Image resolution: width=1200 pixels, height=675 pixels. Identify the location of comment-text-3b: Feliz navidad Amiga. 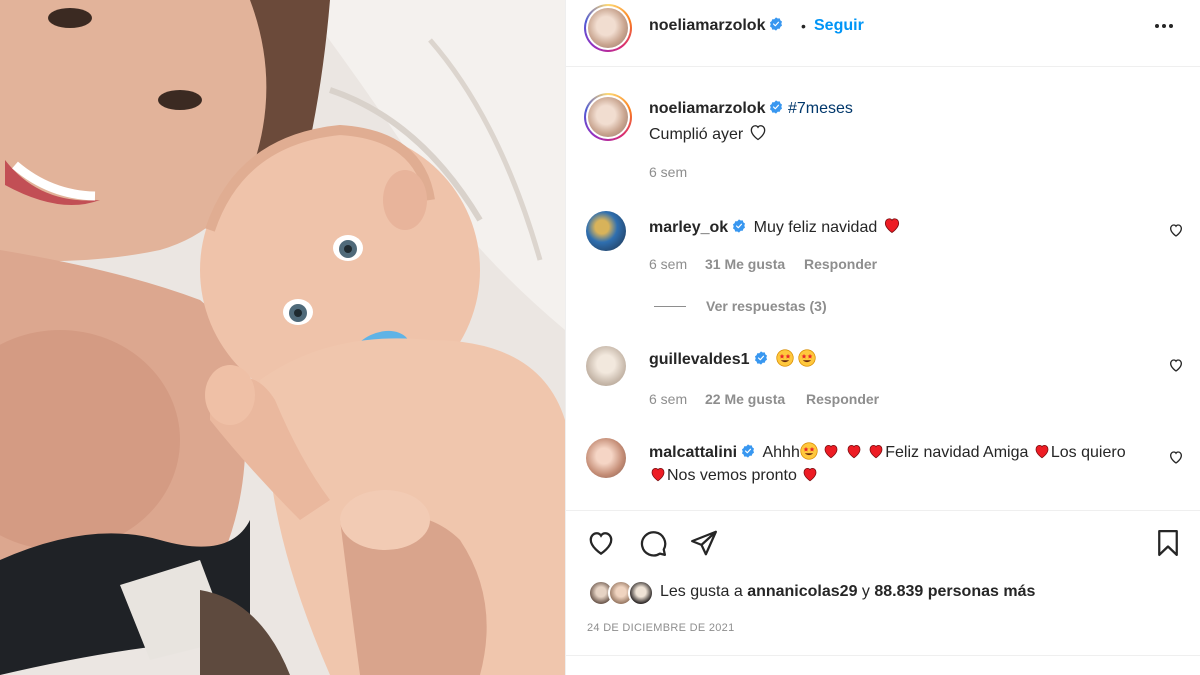
(957, 452).